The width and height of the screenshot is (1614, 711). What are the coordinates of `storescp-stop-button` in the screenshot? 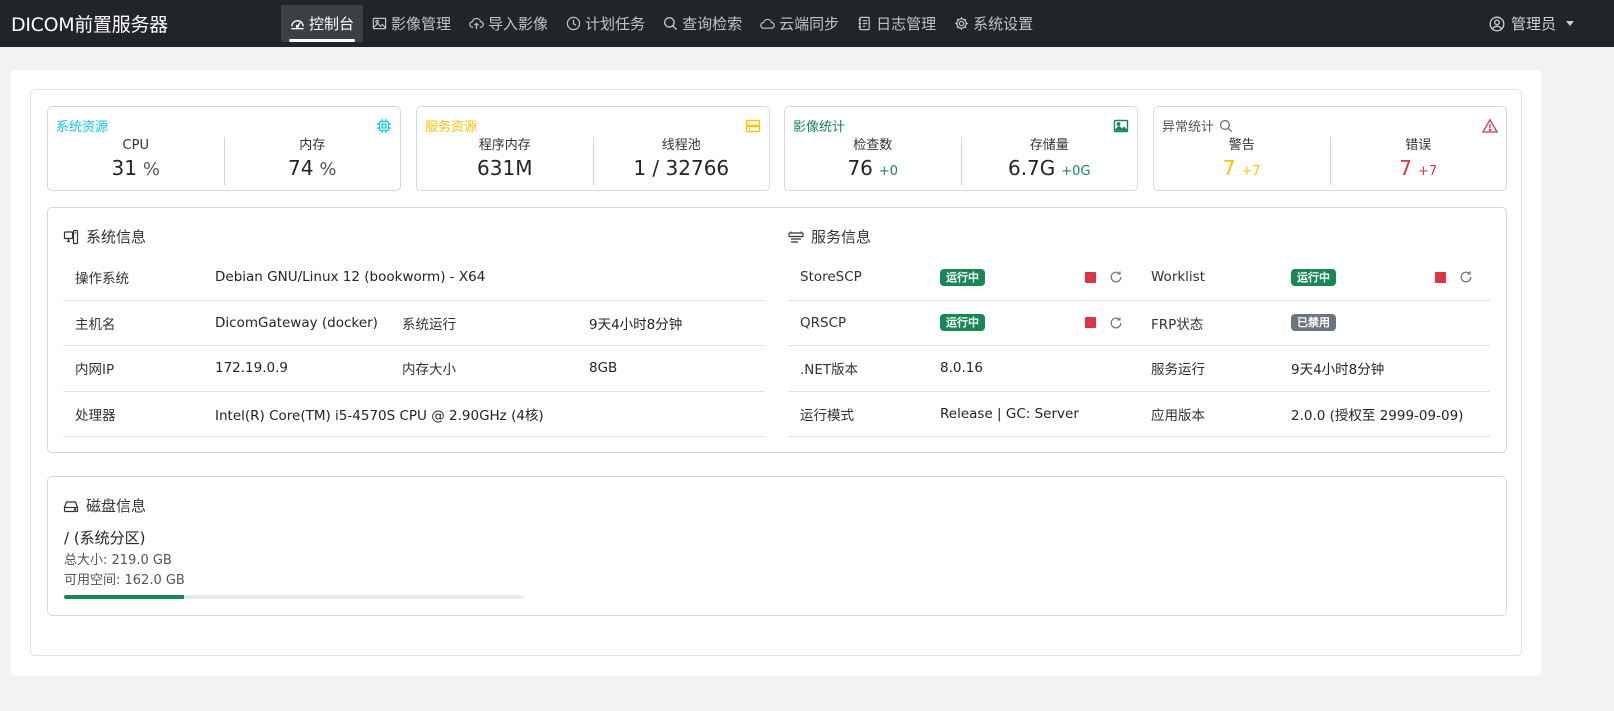 It's located at (1090, 277).